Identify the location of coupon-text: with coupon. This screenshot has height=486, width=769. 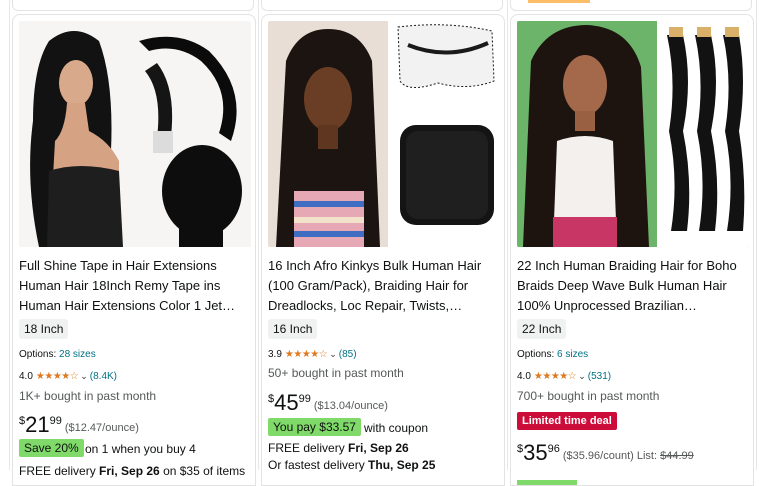
(396, 428).